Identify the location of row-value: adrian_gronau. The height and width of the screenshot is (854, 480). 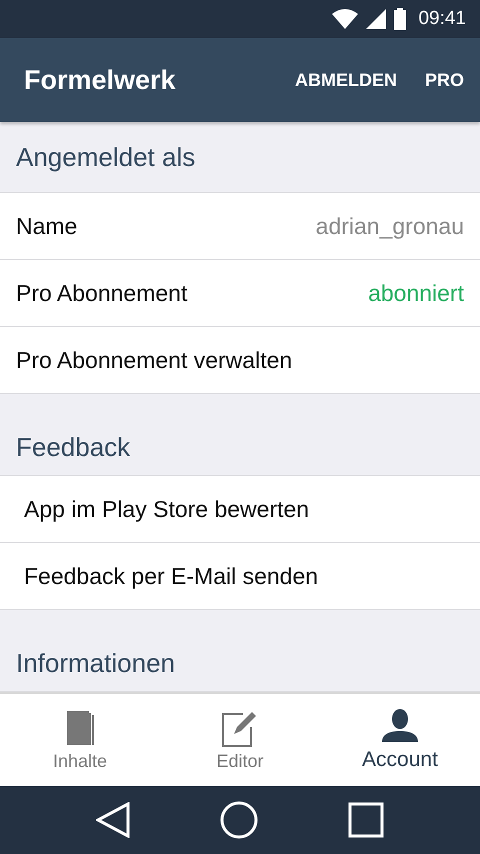
(390, 226).